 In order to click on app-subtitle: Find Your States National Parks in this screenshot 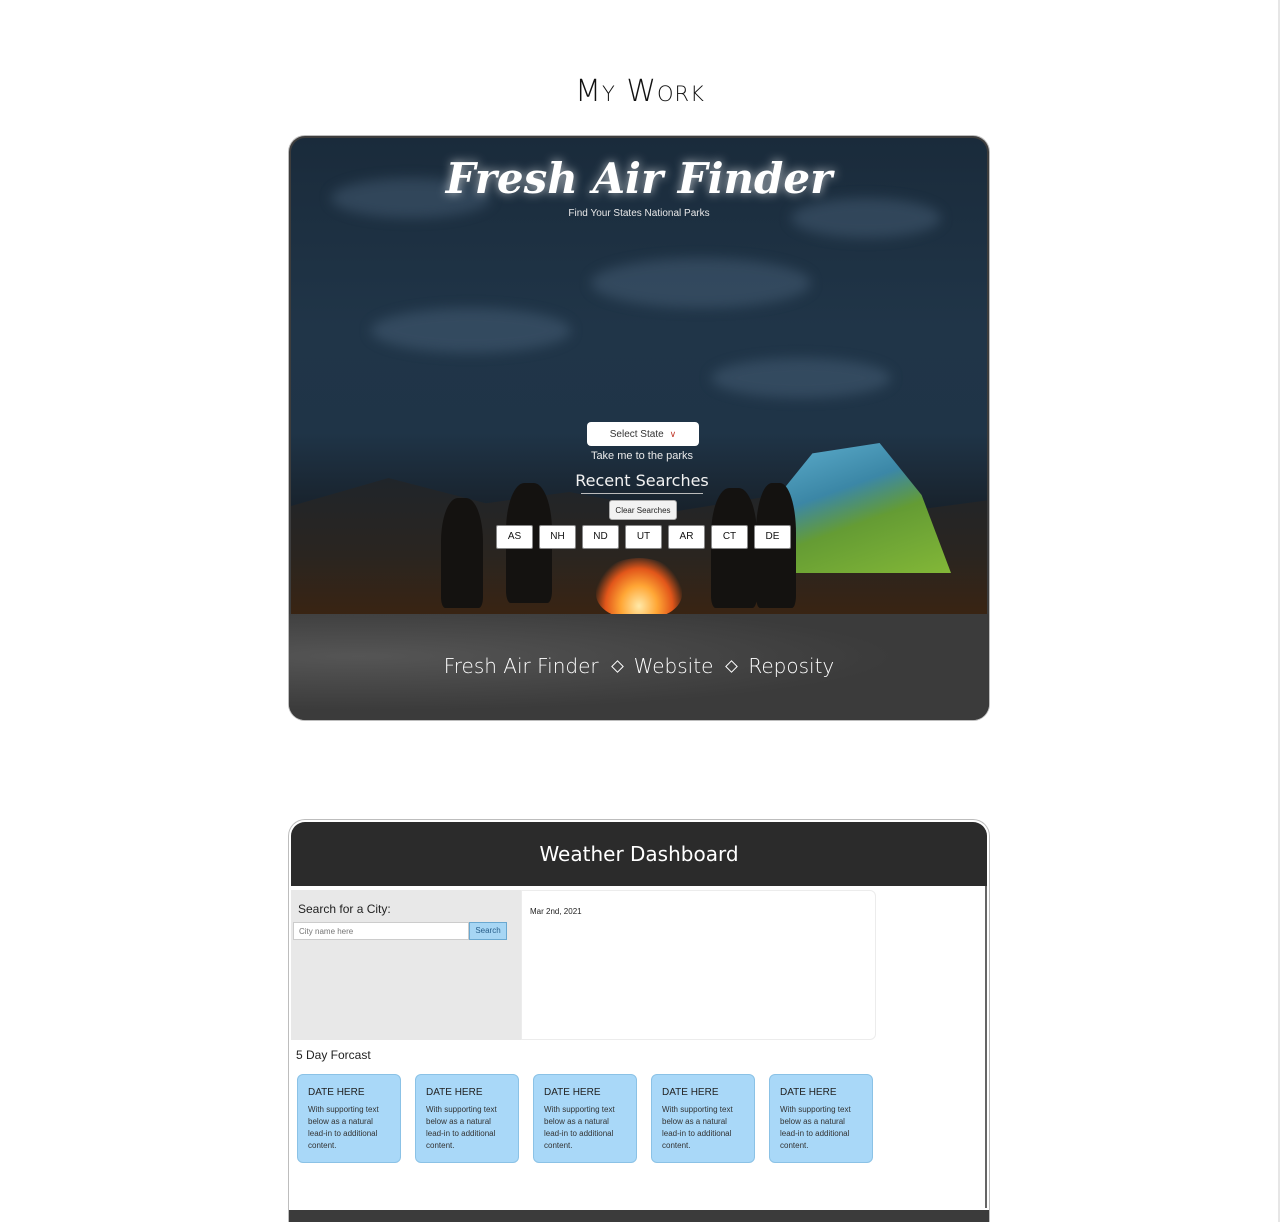, I will do `click(639, 213)`.